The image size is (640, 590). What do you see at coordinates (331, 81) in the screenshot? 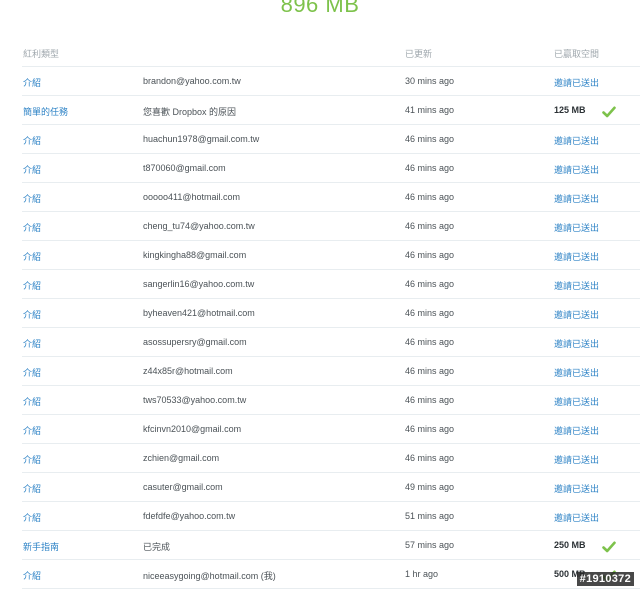
I see `table-row: 介紹 brandon@yahoo.com.tw 30 mins ago 邀請已送出` at bounding box center [331, 81].